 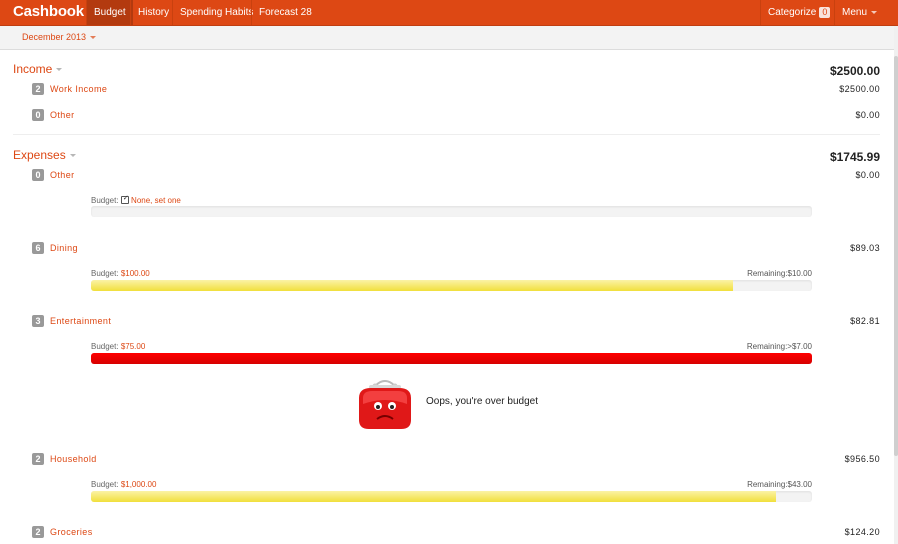 What do you see at coordinates (862, 459) in the screenshot?
I see `category-amount: $956.50` at bounding box center [862, 459].